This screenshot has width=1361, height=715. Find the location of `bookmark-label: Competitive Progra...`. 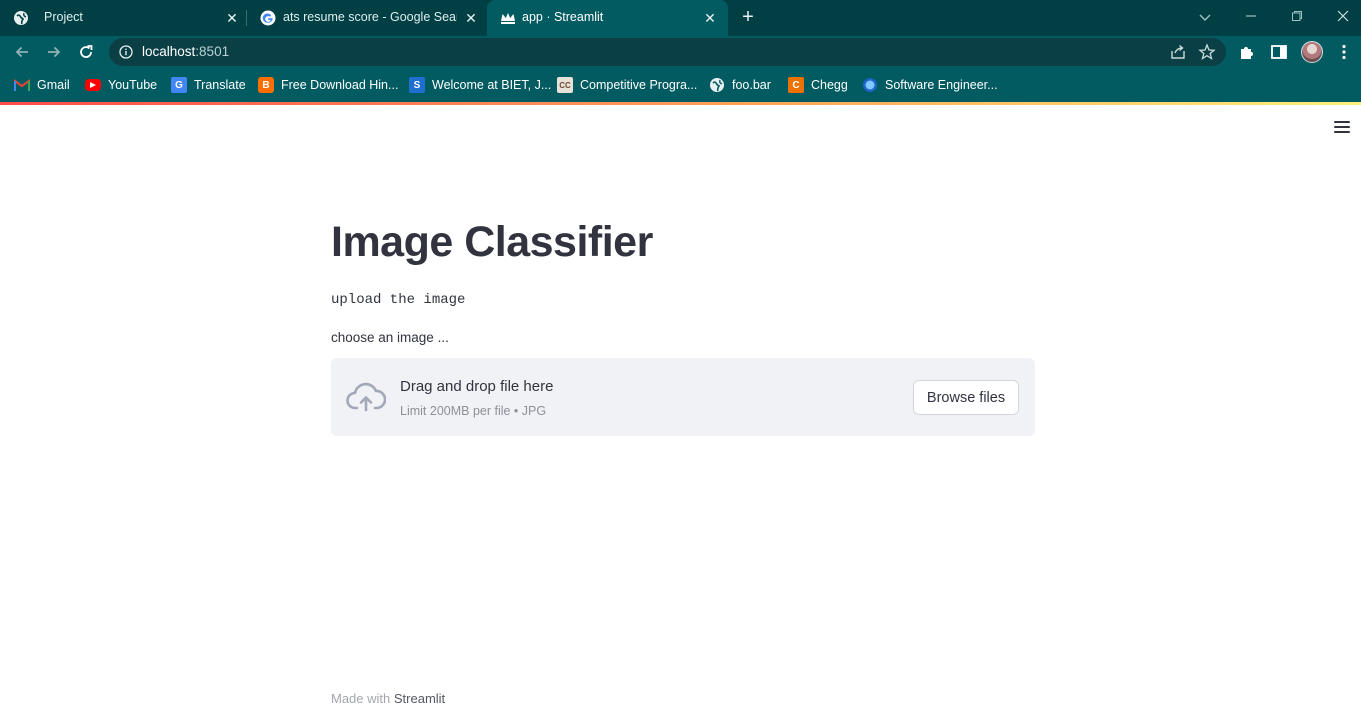

bookmark-label: Competitive Progra... is located at coordinates (639, 85).